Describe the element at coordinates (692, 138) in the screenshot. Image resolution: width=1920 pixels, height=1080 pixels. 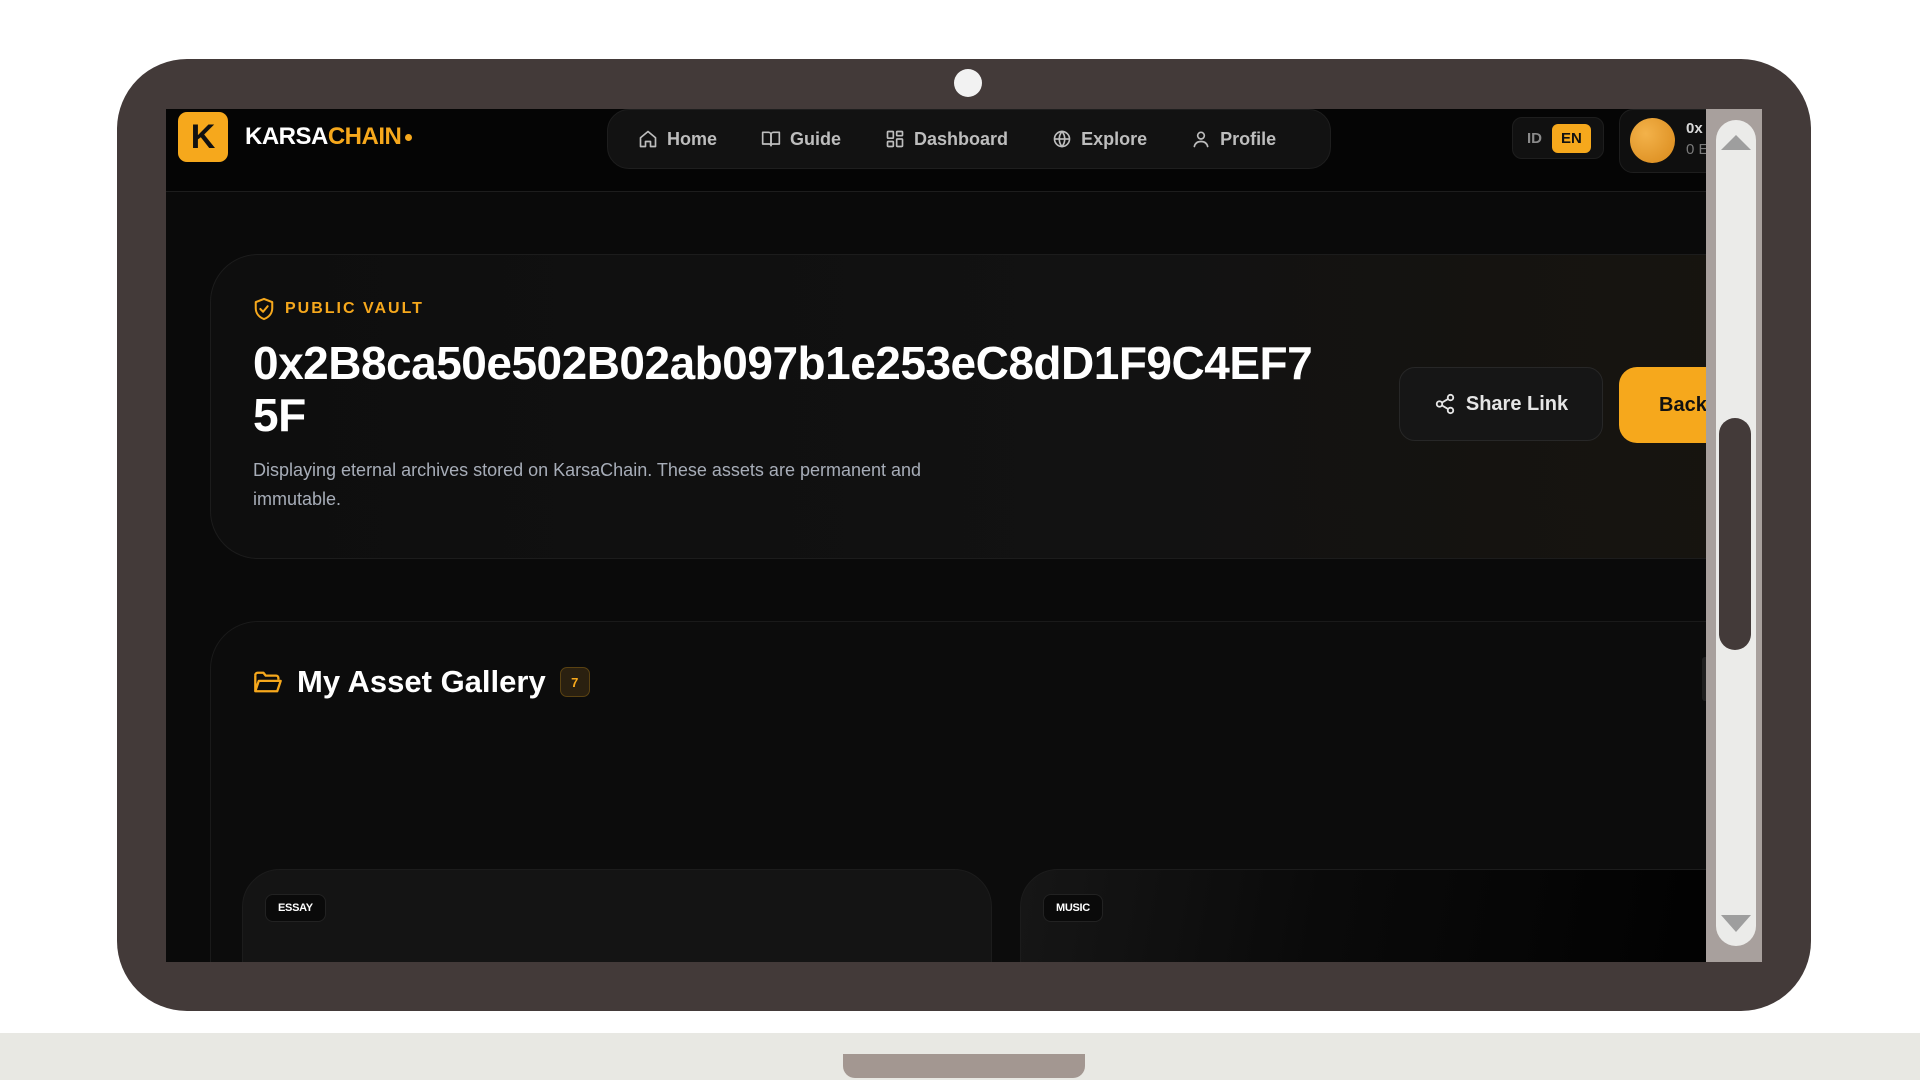
I see `nav-home-label: Home` at that location.